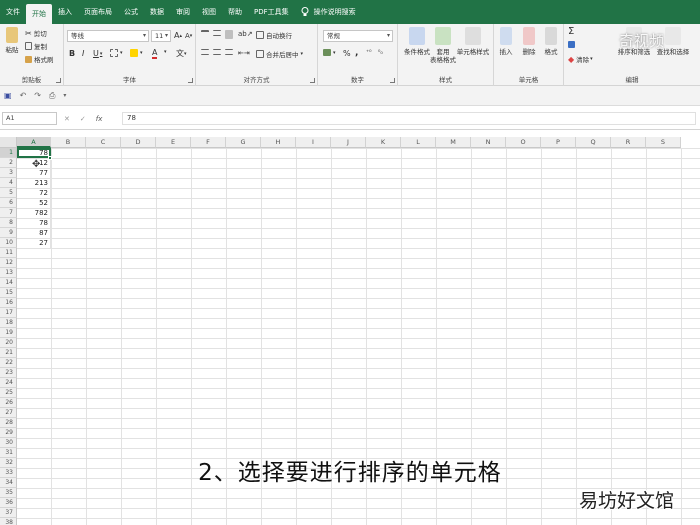 The width and height of the screenshot is (700, 525). I want to click on undo-icon: ↶, so click(23, 95).